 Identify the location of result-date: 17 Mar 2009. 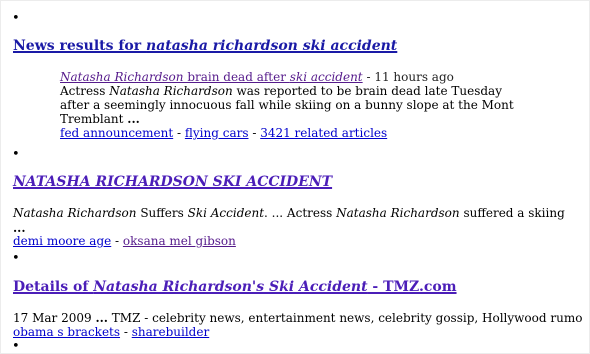
(54, 318).